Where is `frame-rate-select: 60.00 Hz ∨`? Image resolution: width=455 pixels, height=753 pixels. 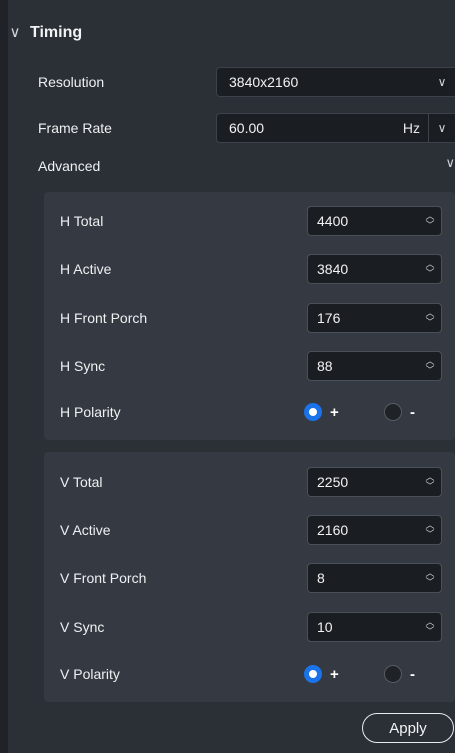
frame-rate-select: 60.00 Hz ∨ is located at coordinates (335, 128).